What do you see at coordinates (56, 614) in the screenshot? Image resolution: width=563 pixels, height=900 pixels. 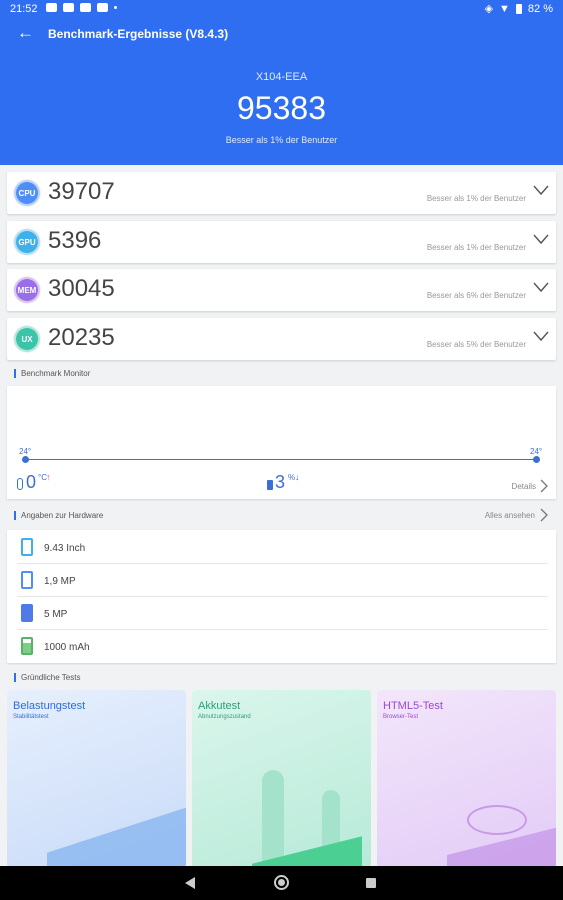 I see `rear-camera: 5 MP` at bounding box center [56, 614].